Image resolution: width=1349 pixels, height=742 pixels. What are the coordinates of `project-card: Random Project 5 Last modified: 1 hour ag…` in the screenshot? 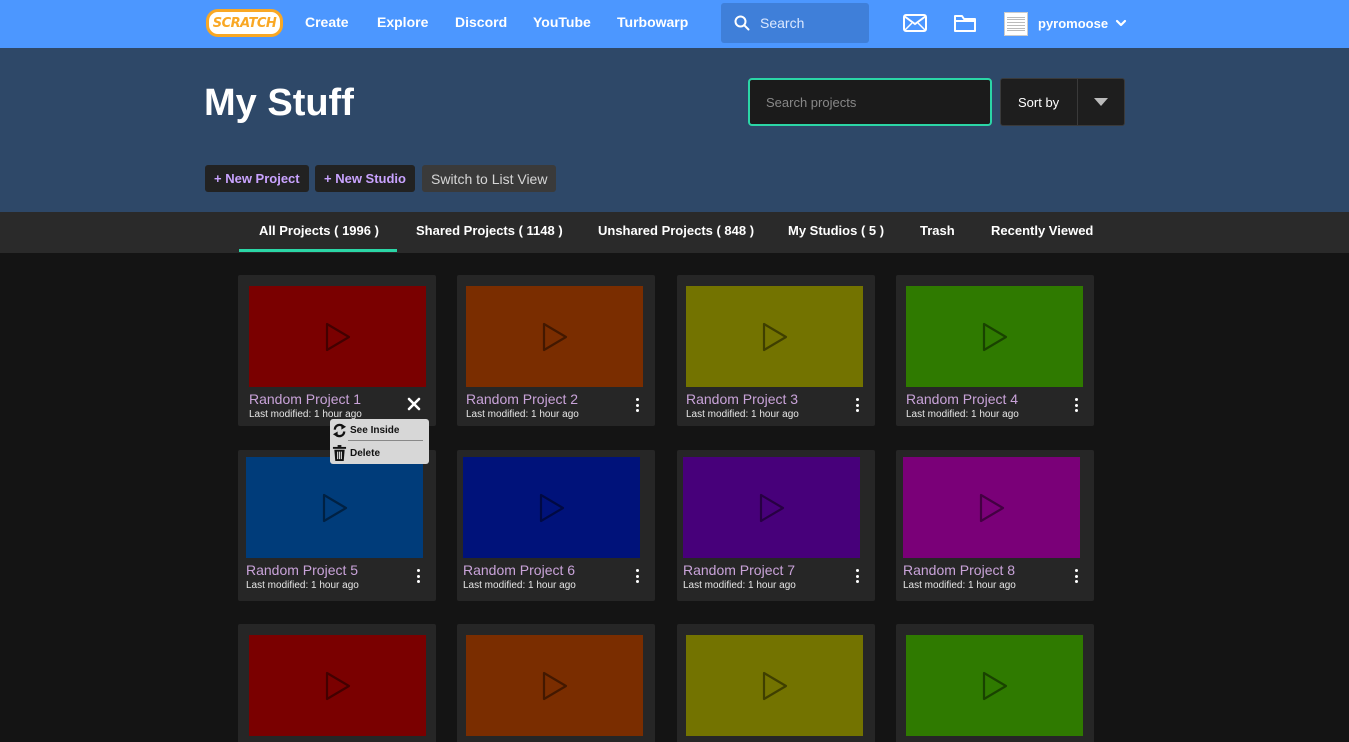 It's located at (337, 525).